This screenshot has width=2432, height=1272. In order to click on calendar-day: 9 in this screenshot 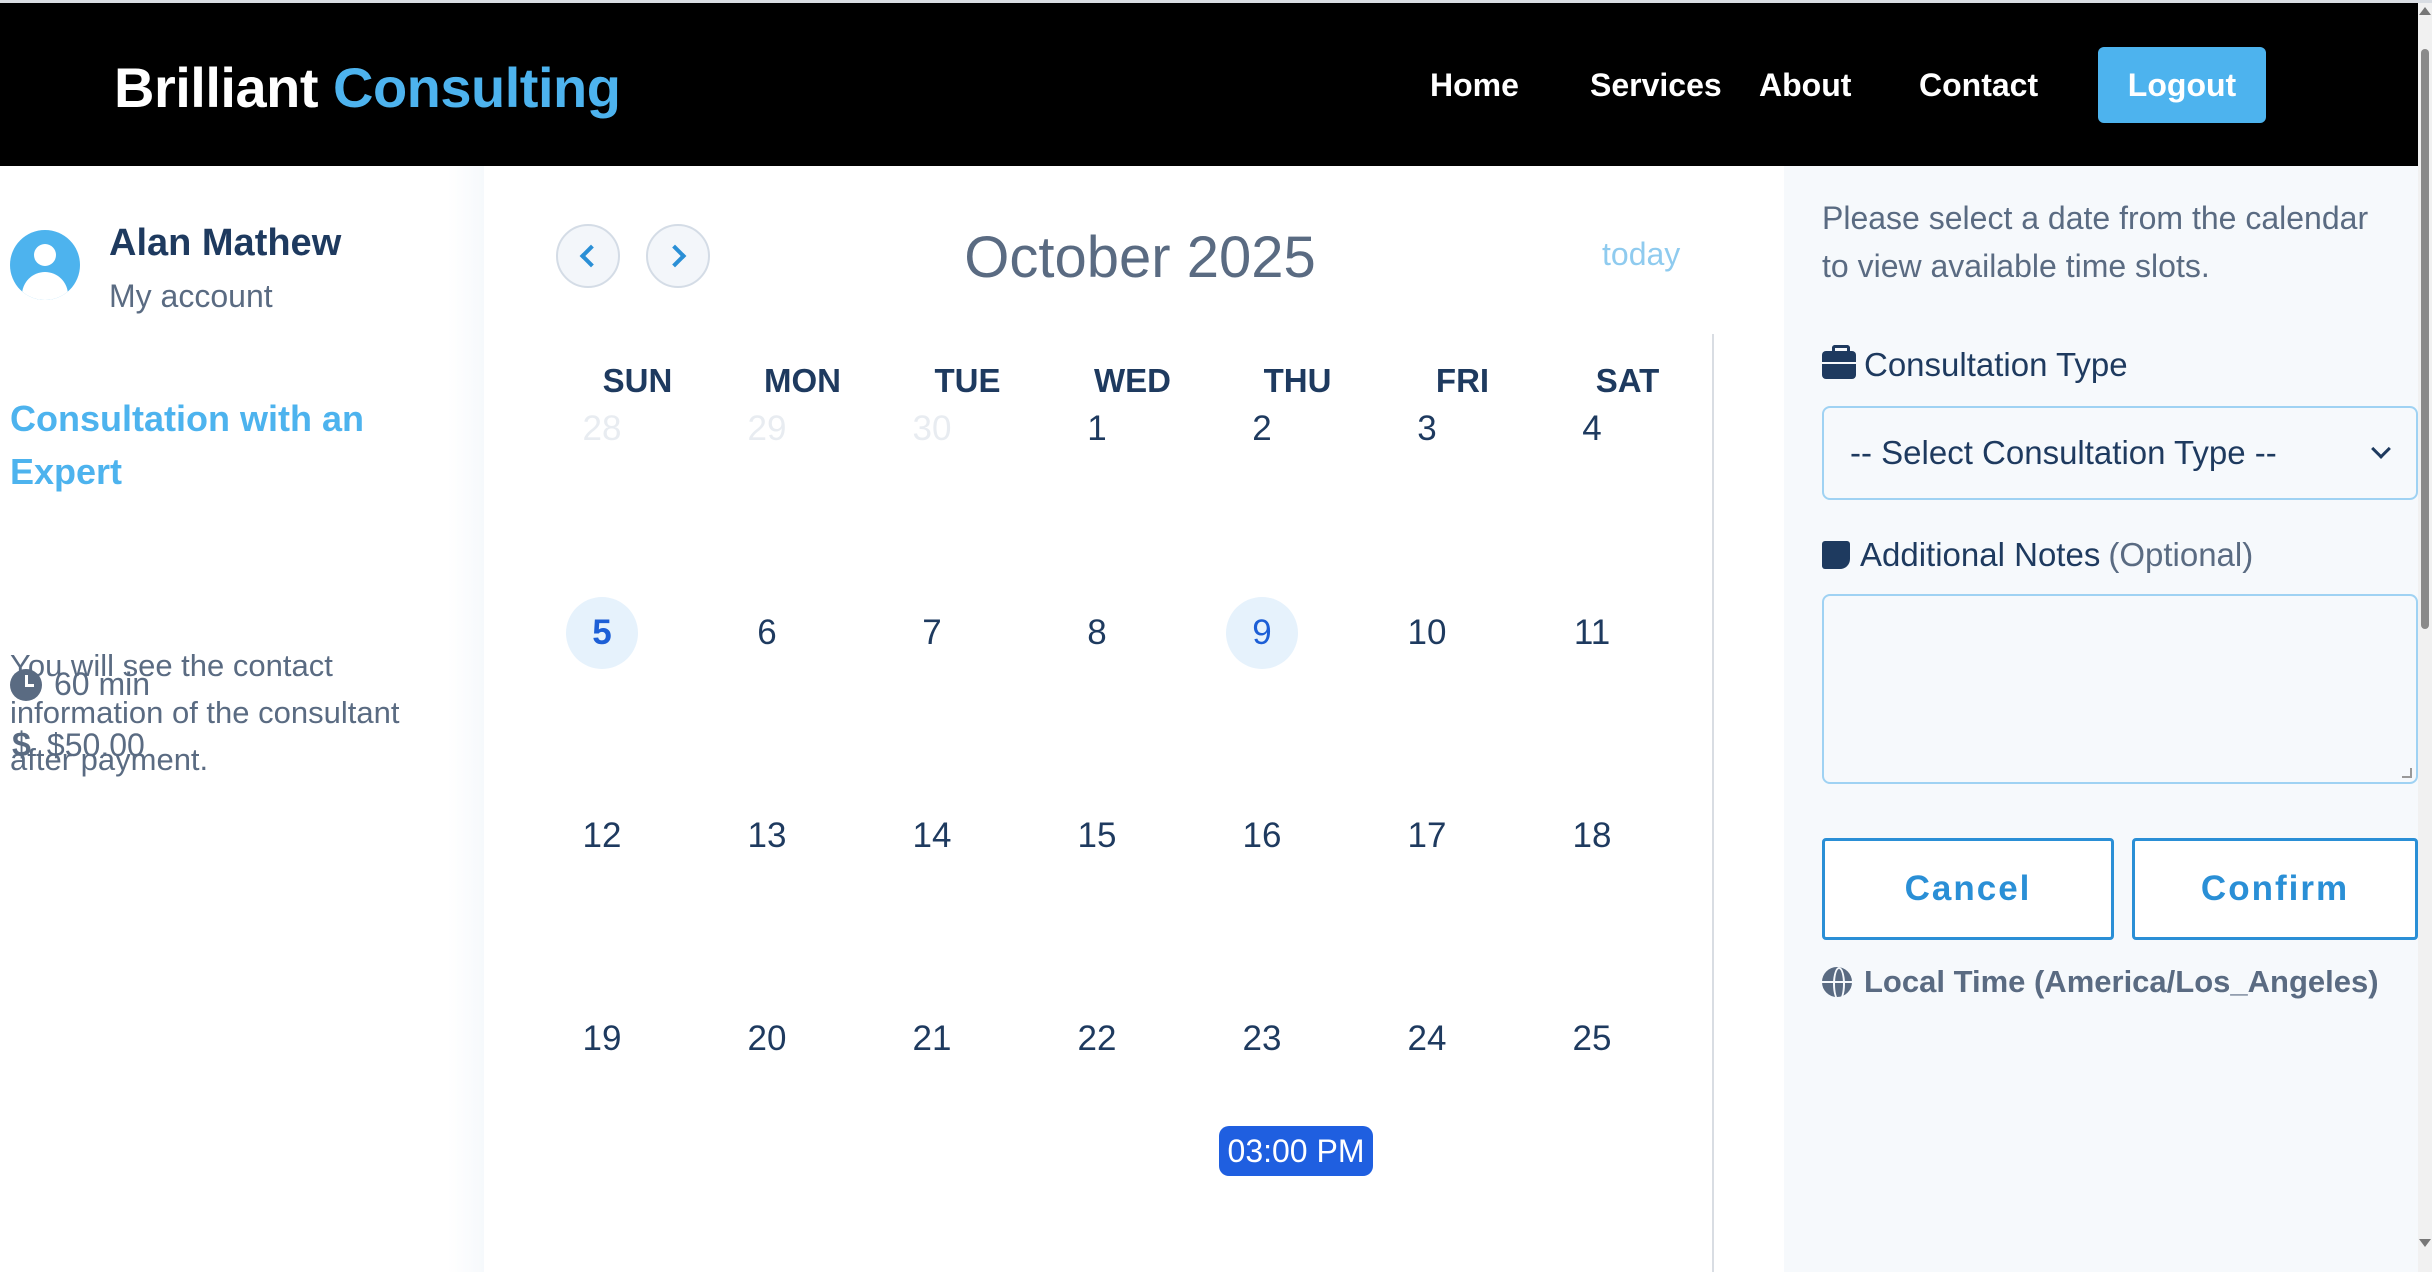, I will do `click(1262, 633)`.